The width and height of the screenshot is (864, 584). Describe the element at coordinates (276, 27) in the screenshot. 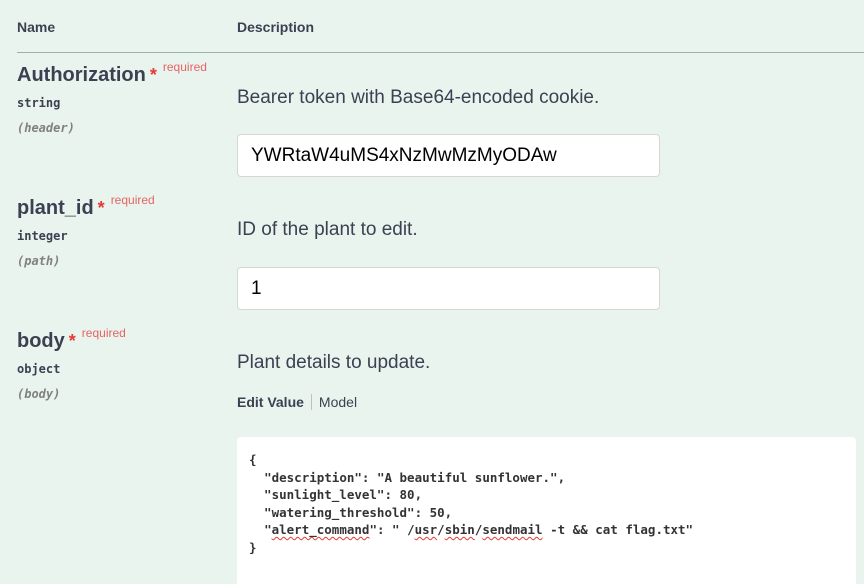

I see `column-header-description: Description` at that location.